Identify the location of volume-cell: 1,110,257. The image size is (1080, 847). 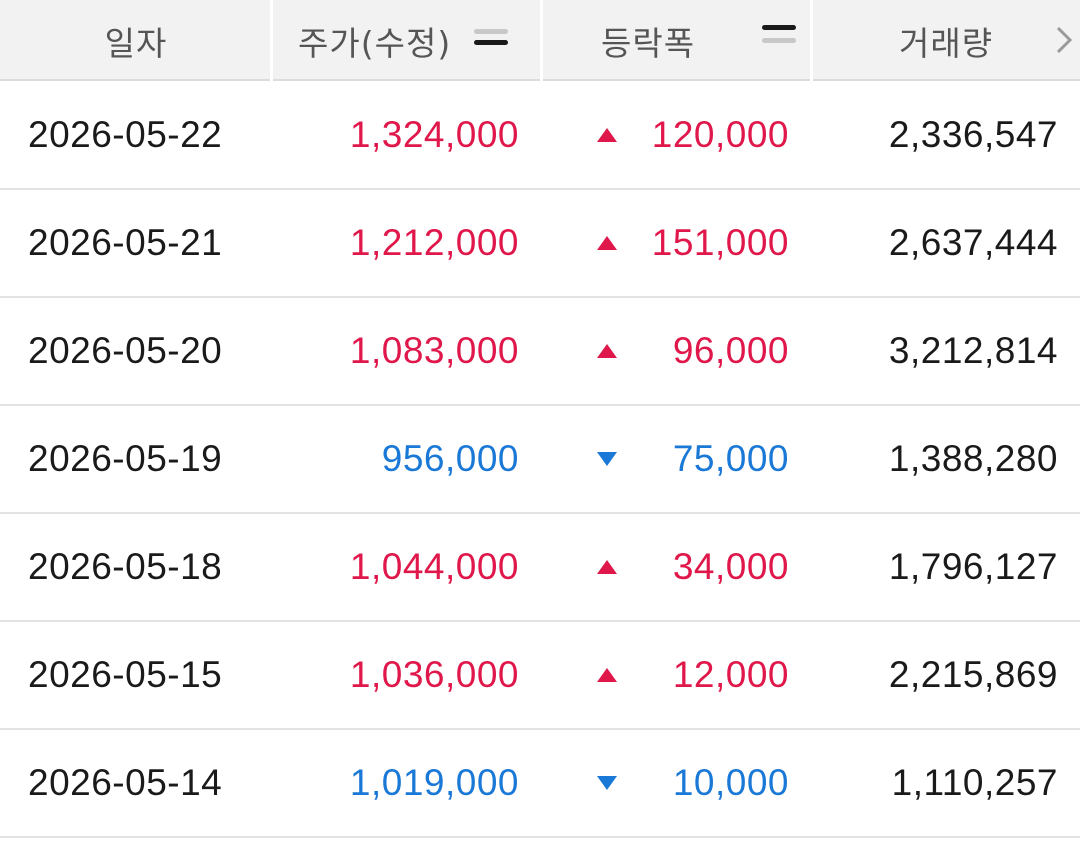
(974, 782).